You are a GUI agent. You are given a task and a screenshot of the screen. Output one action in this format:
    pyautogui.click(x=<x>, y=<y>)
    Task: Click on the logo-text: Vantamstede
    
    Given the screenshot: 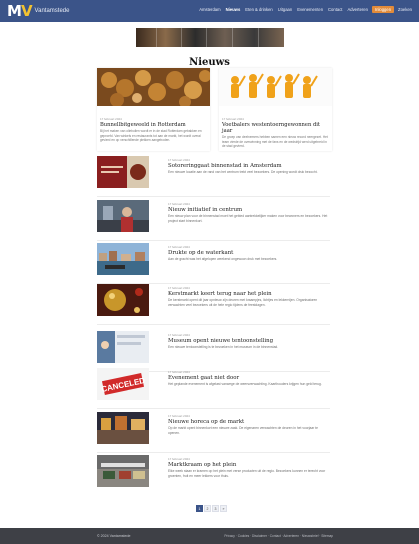 What is the action you would take?
    pyautogui.click(x=52, y=11)
    